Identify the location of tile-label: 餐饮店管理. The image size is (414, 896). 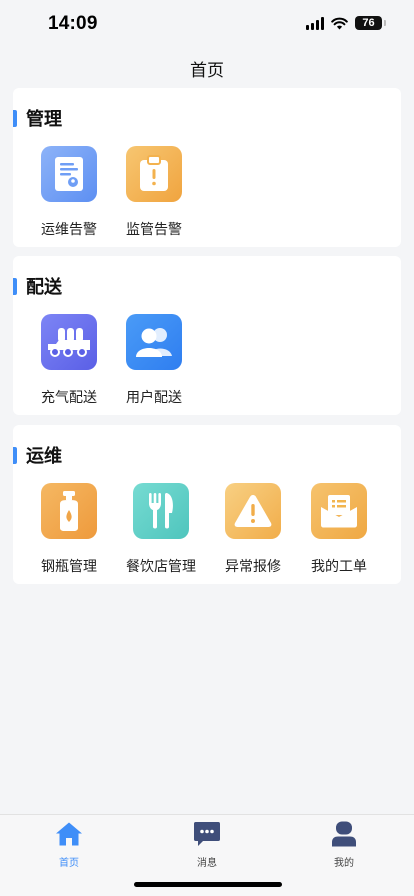
(161, 567).